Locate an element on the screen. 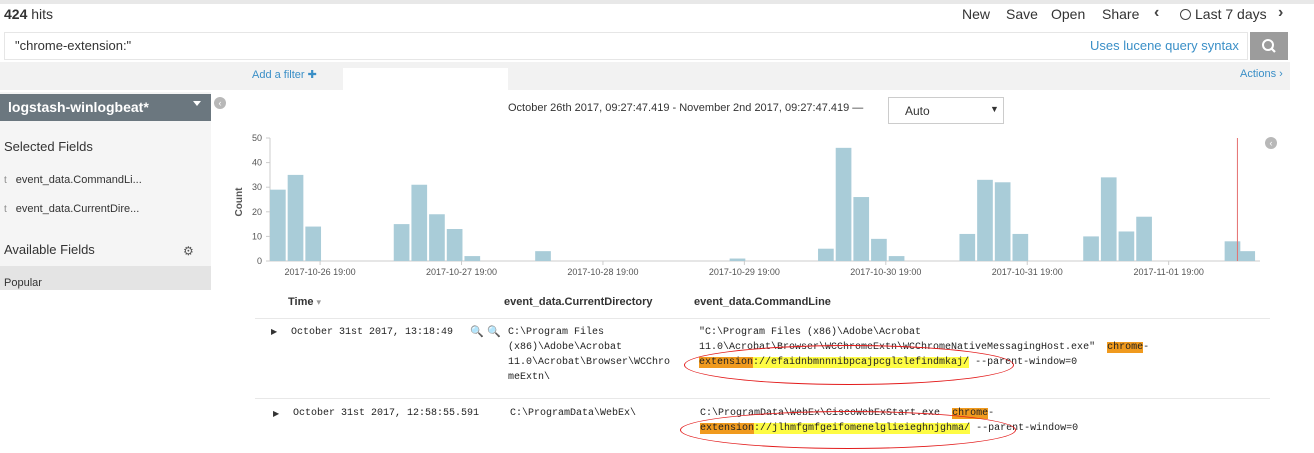 The image size is (1314, 453). caret-down-icon: ▼ is located at coordinates (994, 109).